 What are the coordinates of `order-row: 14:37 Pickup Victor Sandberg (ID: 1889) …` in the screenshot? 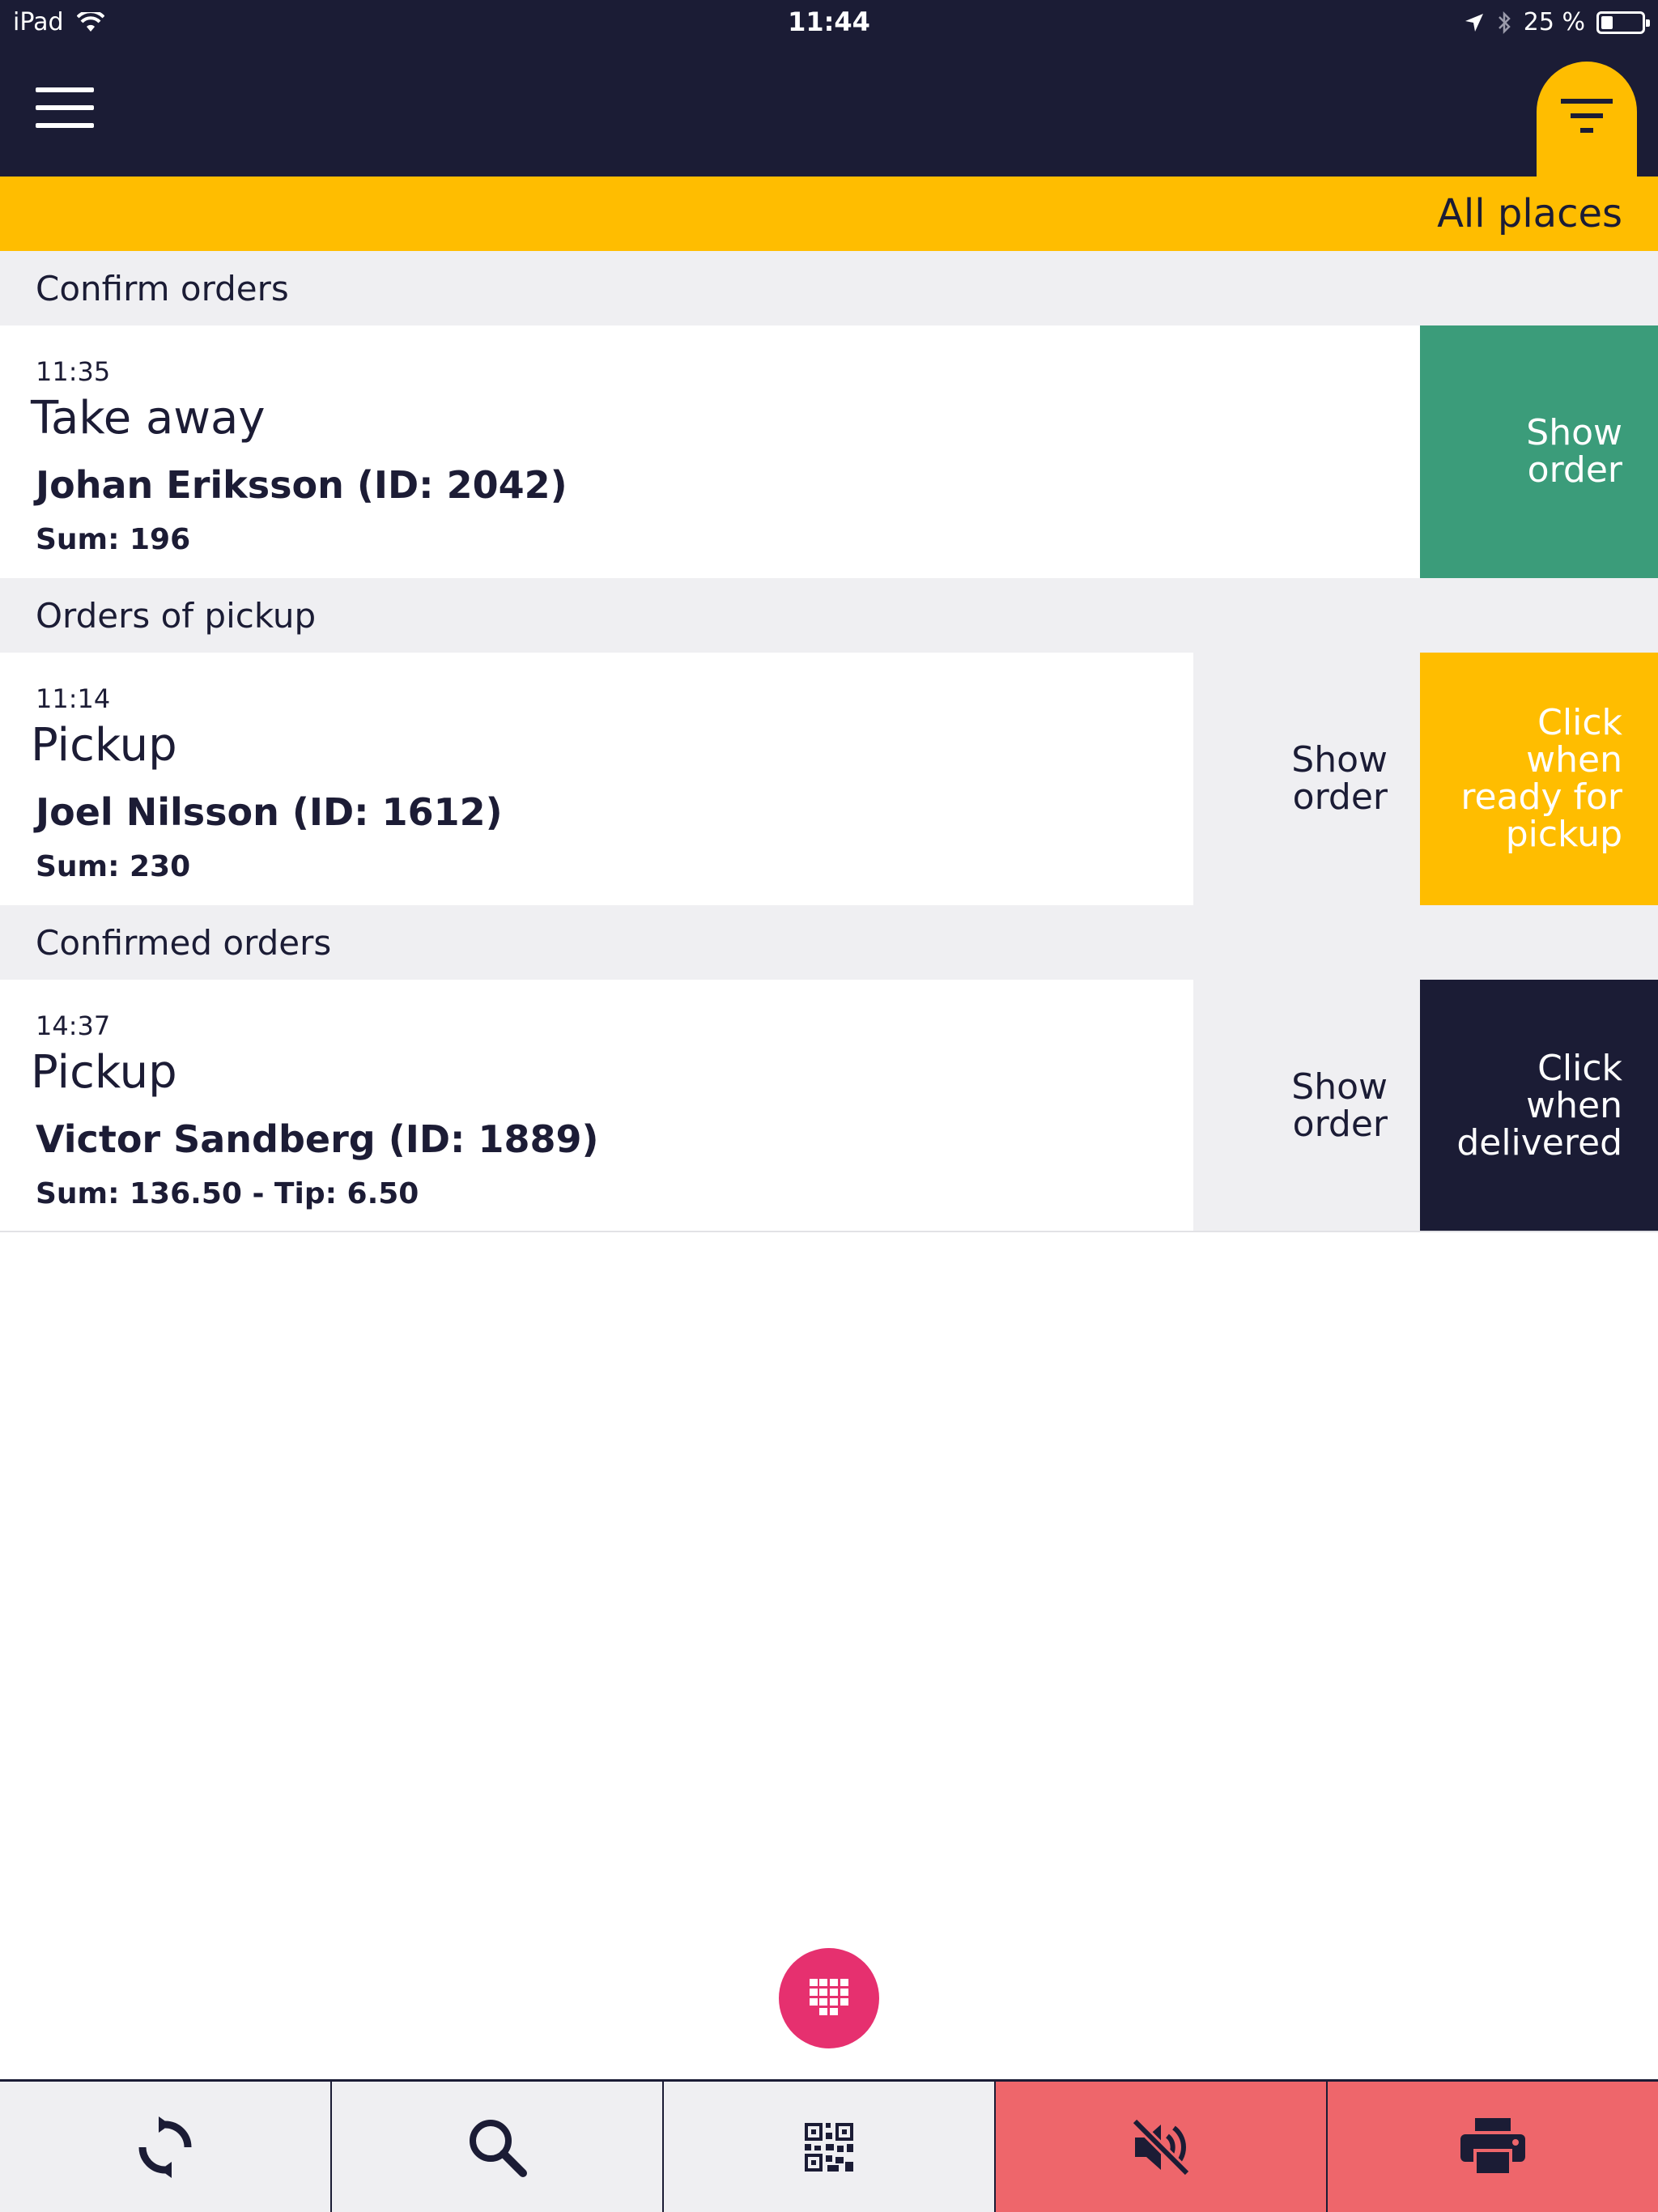 It's located at (829, 1106).